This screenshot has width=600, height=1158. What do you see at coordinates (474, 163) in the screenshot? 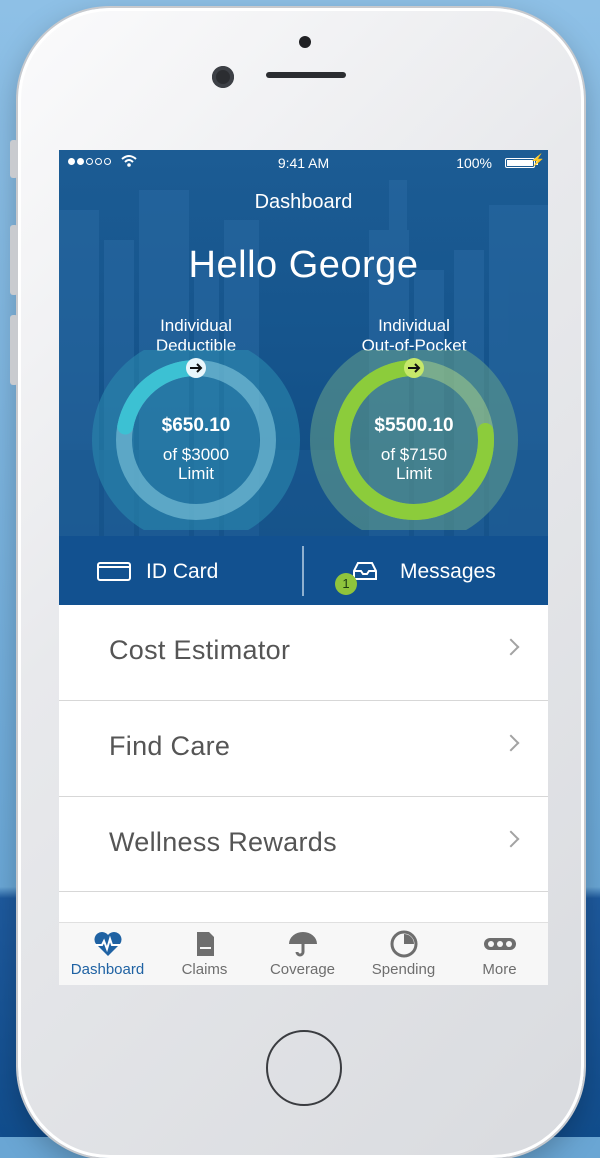
I see `battery-percentage: 100%` at bounding box center [474, 163].